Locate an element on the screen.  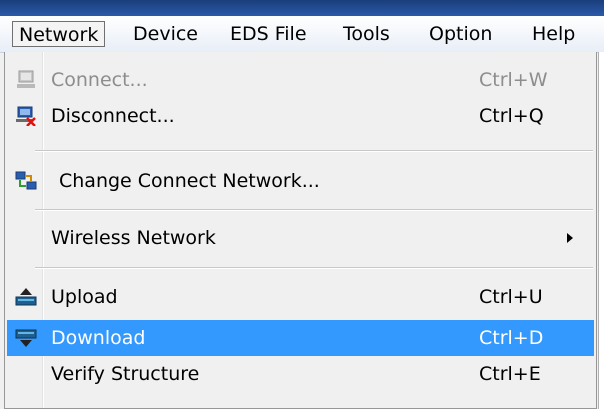
upload-icon is located at coordinates (26, 297).